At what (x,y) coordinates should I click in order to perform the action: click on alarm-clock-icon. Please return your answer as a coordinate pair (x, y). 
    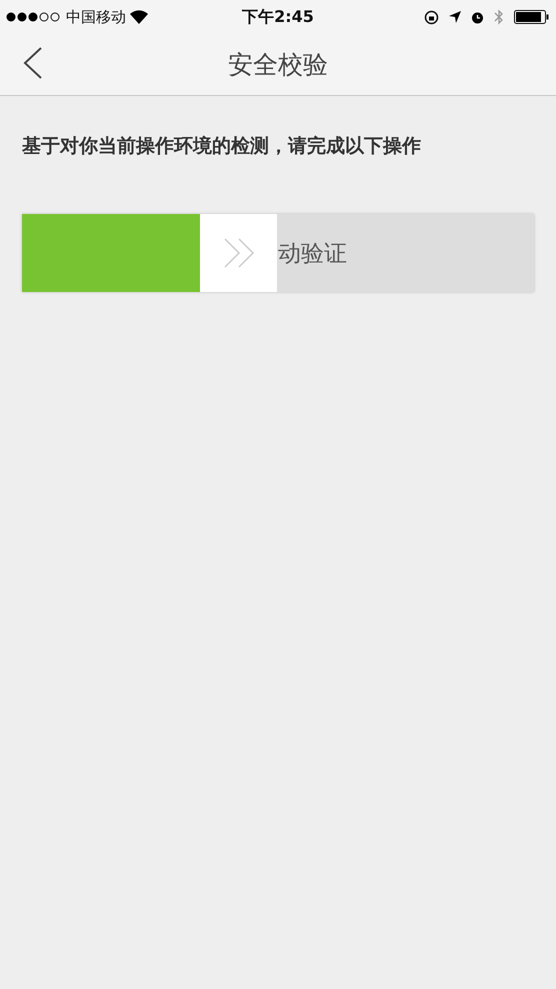
    Looking at the image, I should click on (477, 17).